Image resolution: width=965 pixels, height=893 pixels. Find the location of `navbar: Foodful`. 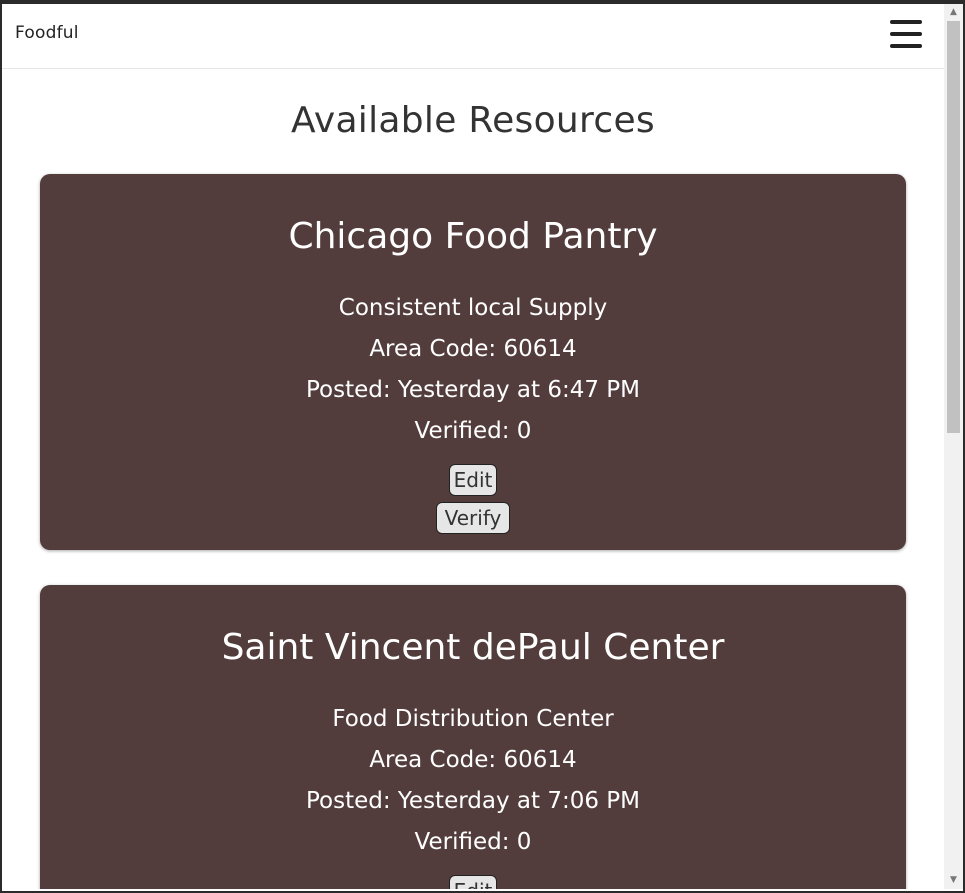

navbar: Foodful is located at coordinates (473, 36).